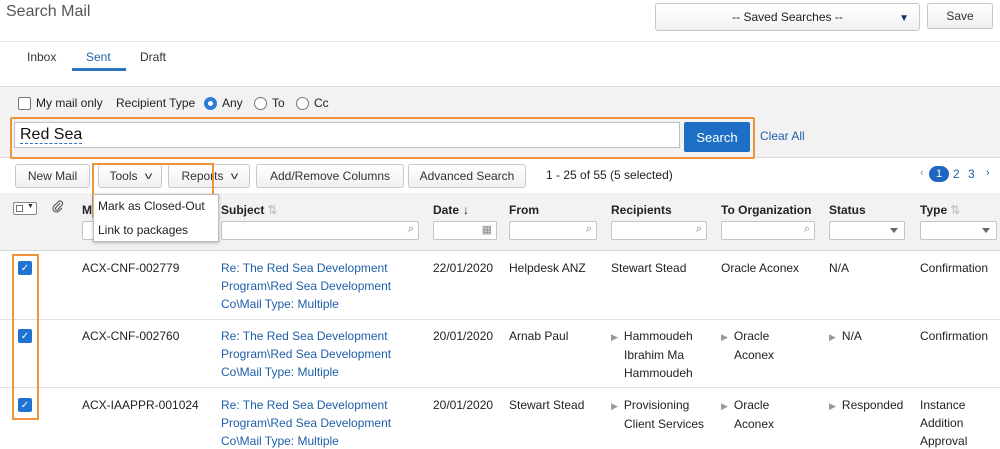 Image resolution: width=1000 pixels, height=449 pixels. What do you see at coordinates (847, 210) in the screenshot?
I see `col-status-header: Status` at bounding box center [847, 210].